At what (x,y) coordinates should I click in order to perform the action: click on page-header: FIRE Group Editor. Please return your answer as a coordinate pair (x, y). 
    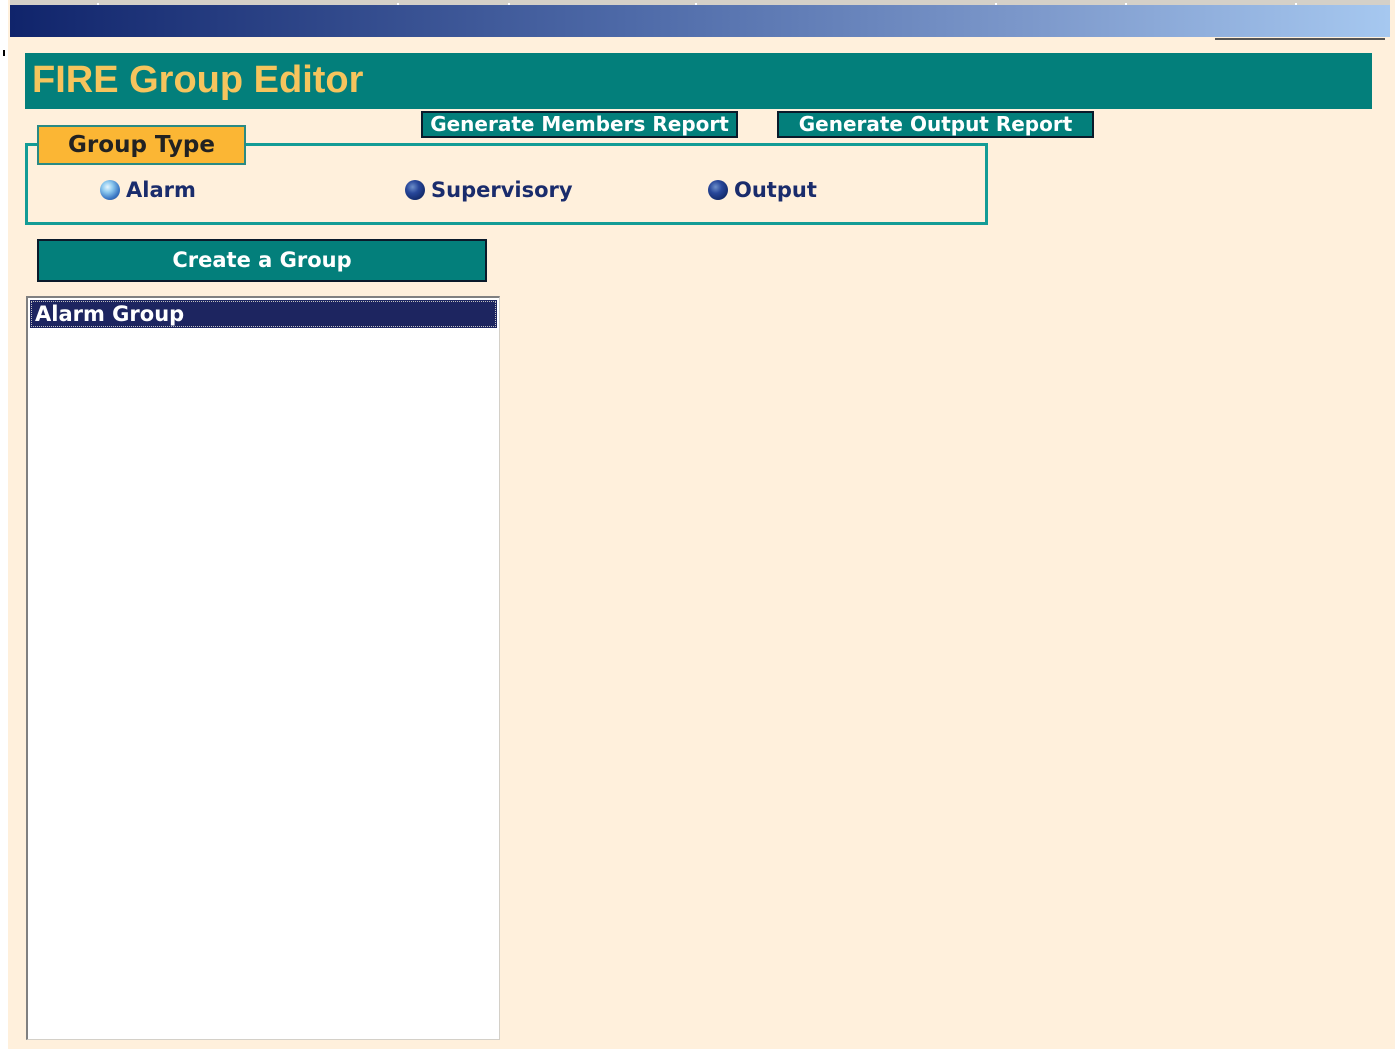
    Looking at the image, I should click on (698, 81).